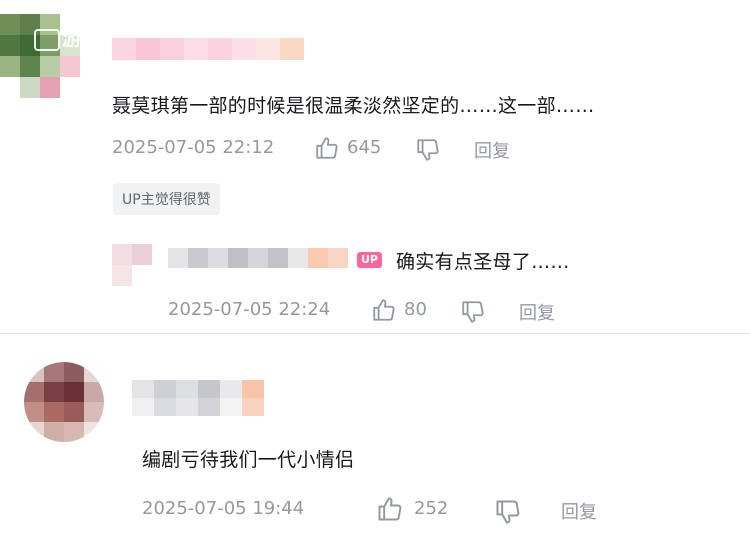 The height and width of the screenshot is (541, 750). I want to click on reply-like-count: 80, so click(415, 309).